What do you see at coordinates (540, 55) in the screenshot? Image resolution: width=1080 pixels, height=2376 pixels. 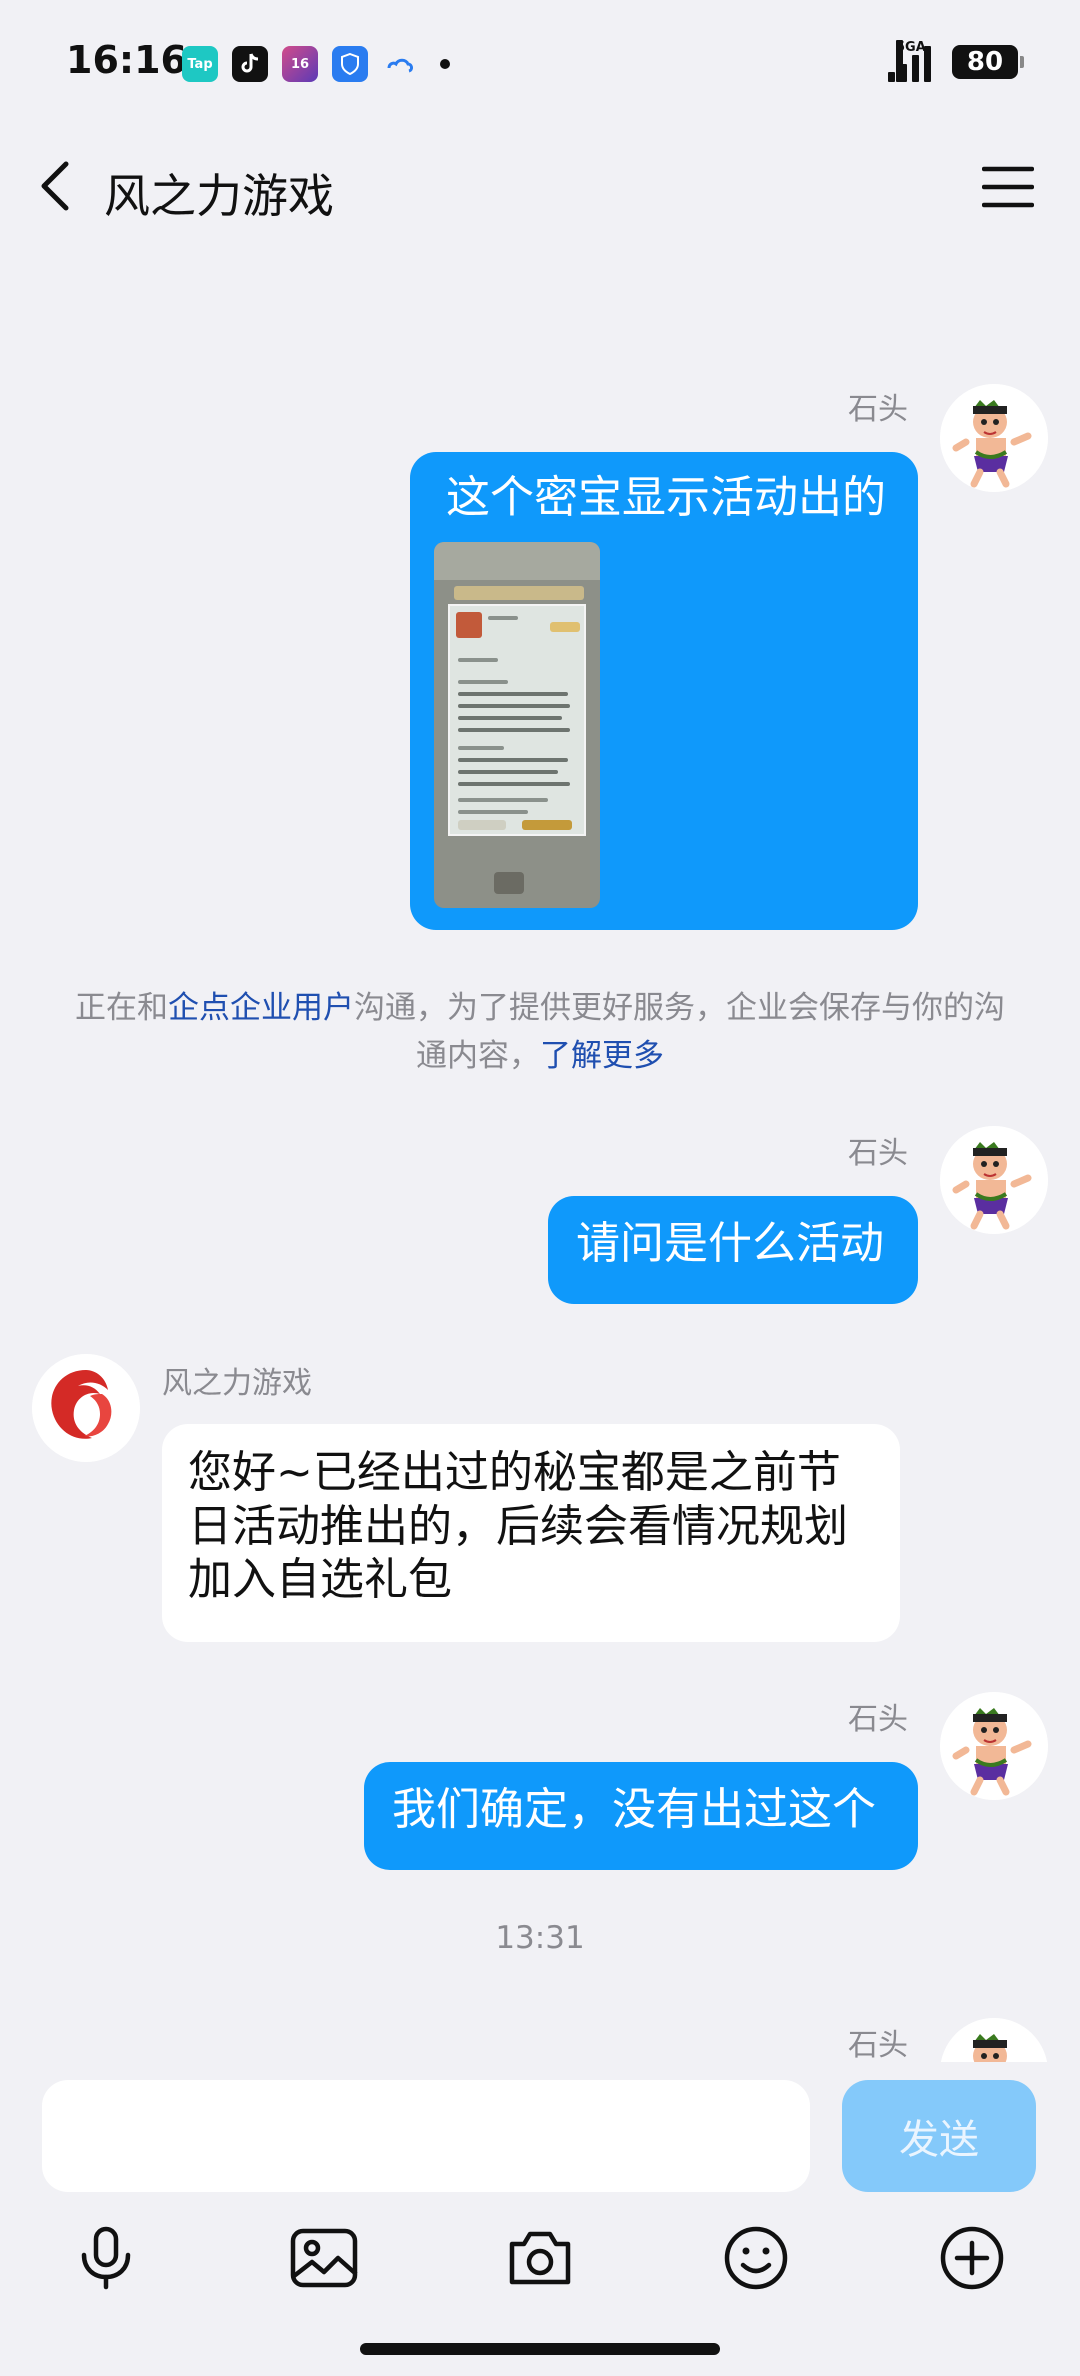 I see `status-bar: 16:16 Tap 16 5GA 80` at bounding box center [540, 55].